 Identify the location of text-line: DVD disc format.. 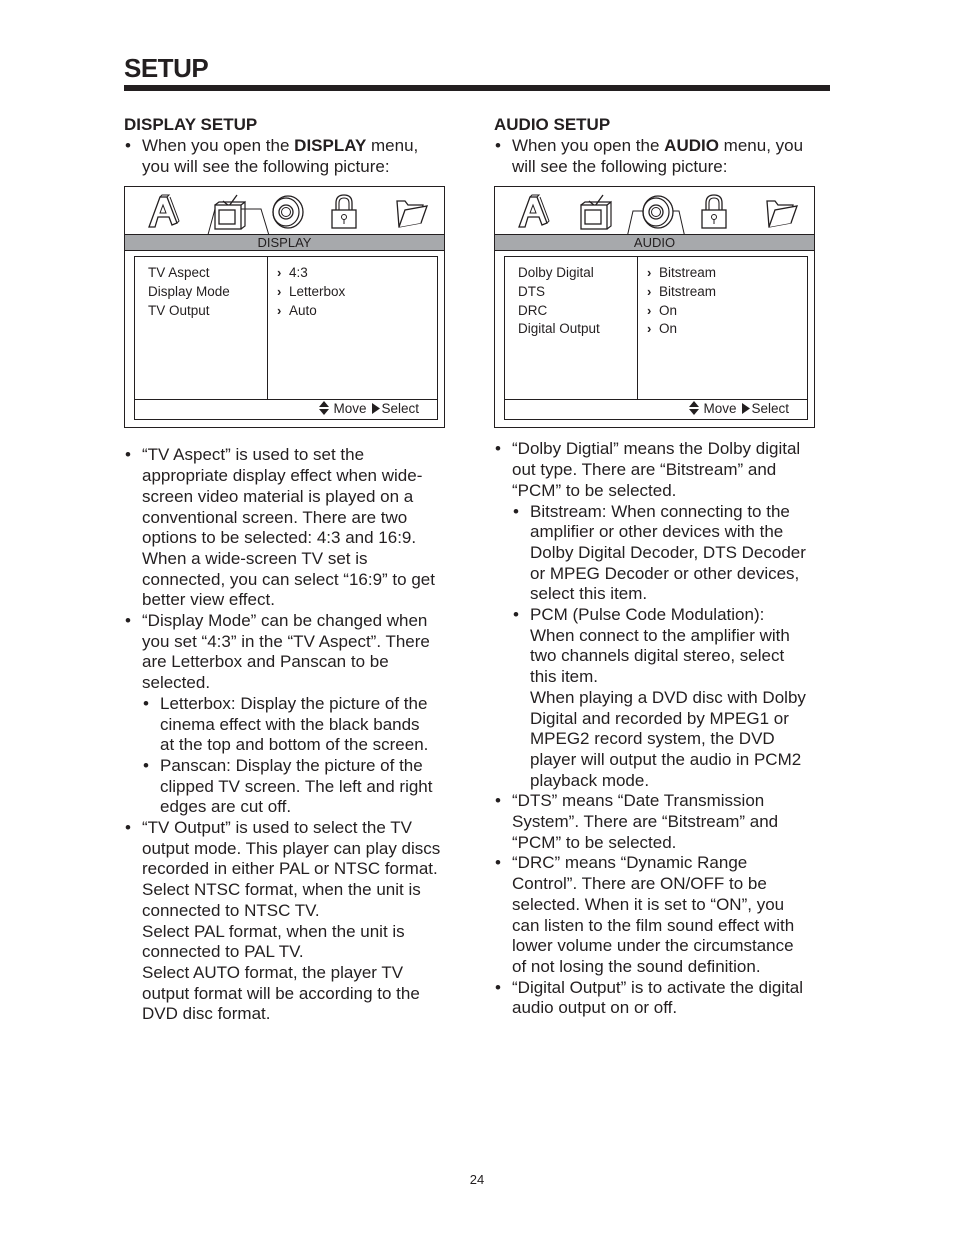
(206, 1014).